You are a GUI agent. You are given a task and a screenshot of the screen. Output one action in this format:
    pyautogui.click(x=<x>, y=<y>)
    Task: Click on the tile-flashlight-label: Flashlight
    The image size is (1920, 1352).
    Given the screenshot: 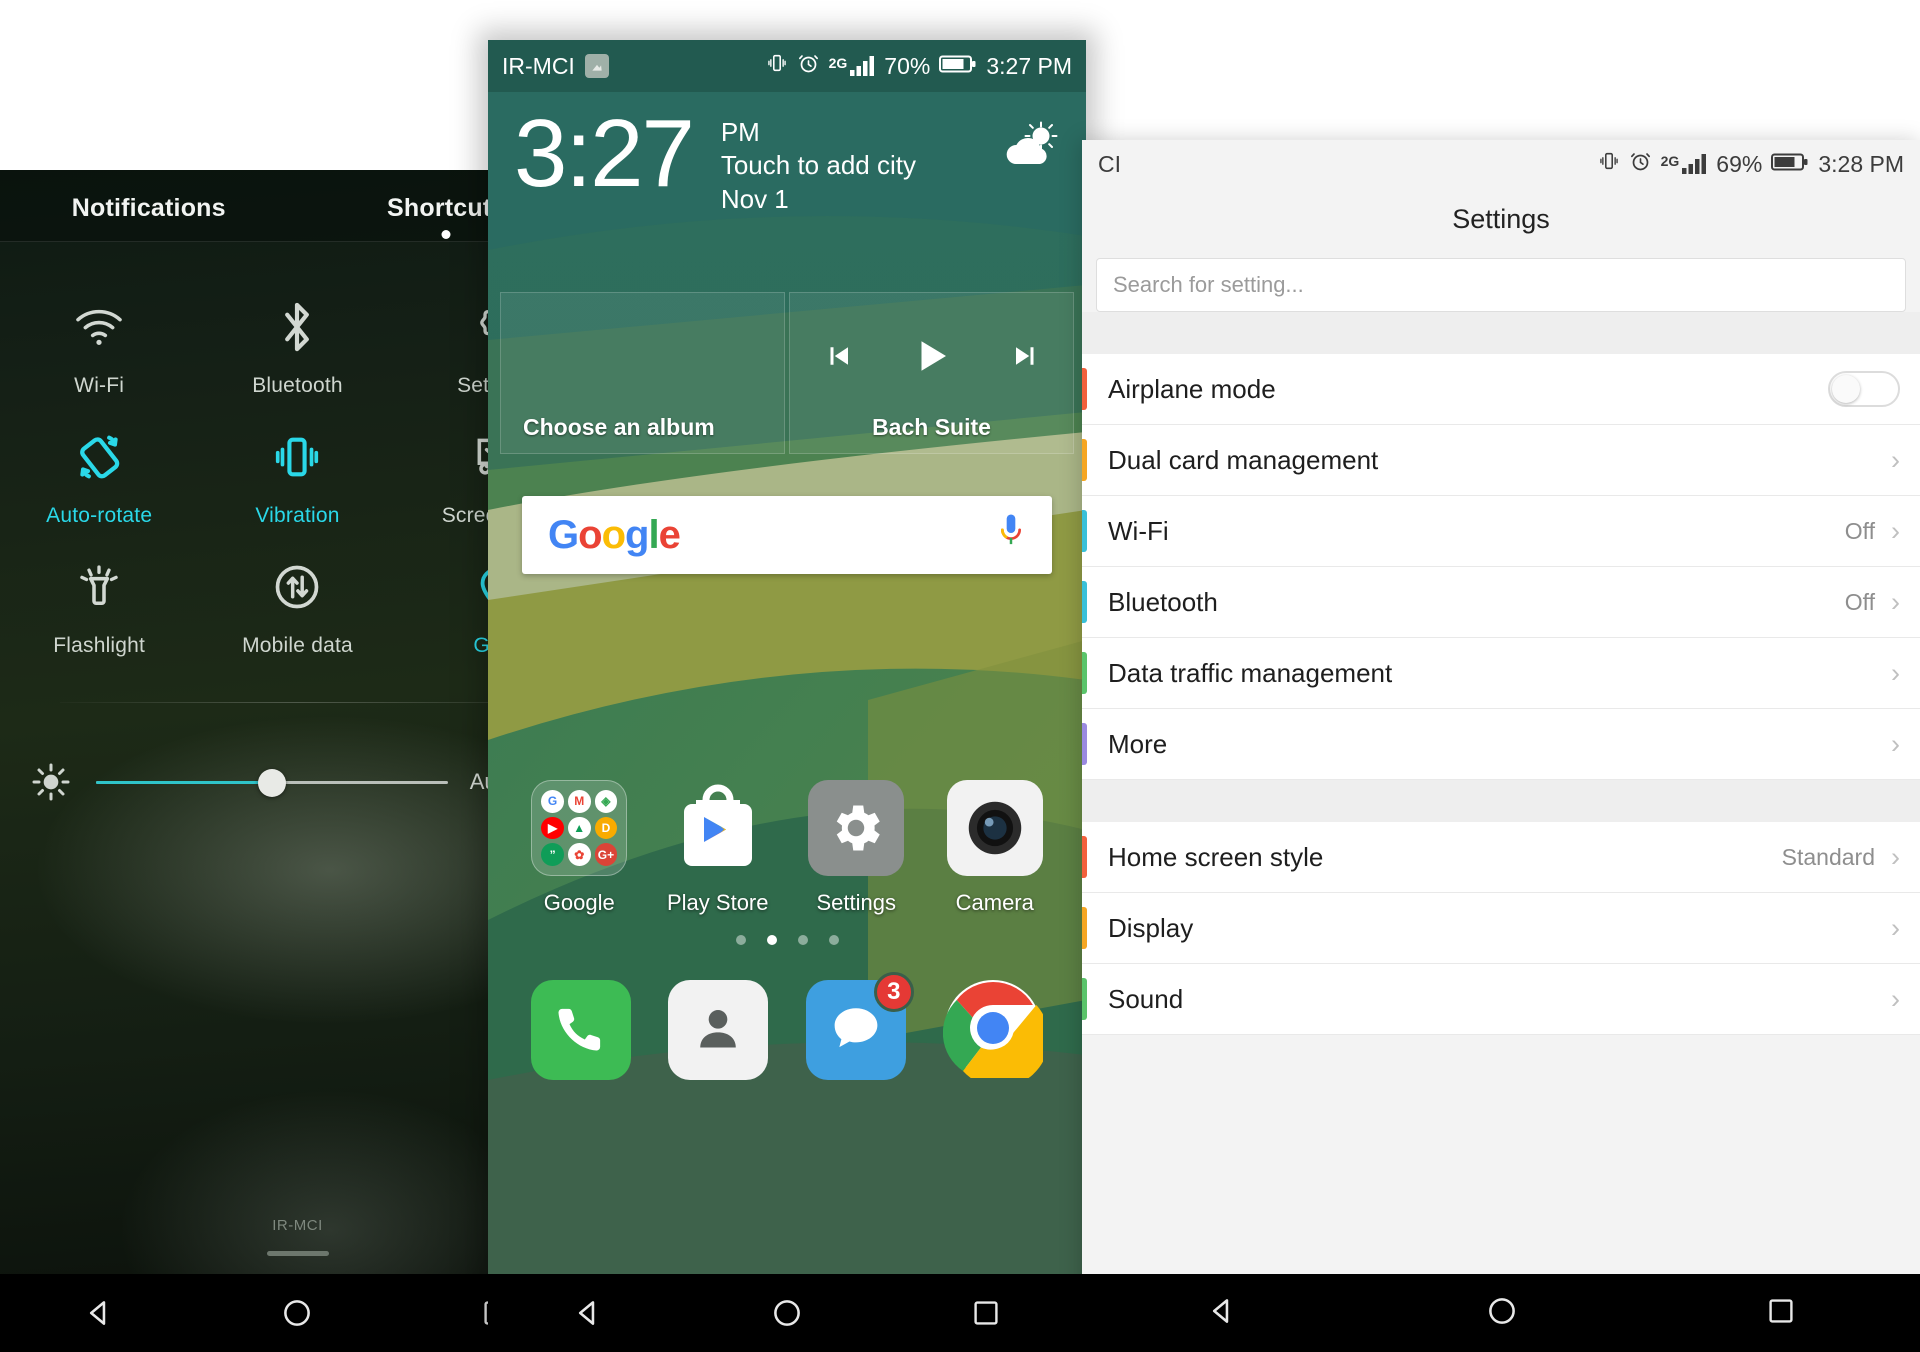 What is the action you would take?
    pyautogui.click(x=99, y=645)
    